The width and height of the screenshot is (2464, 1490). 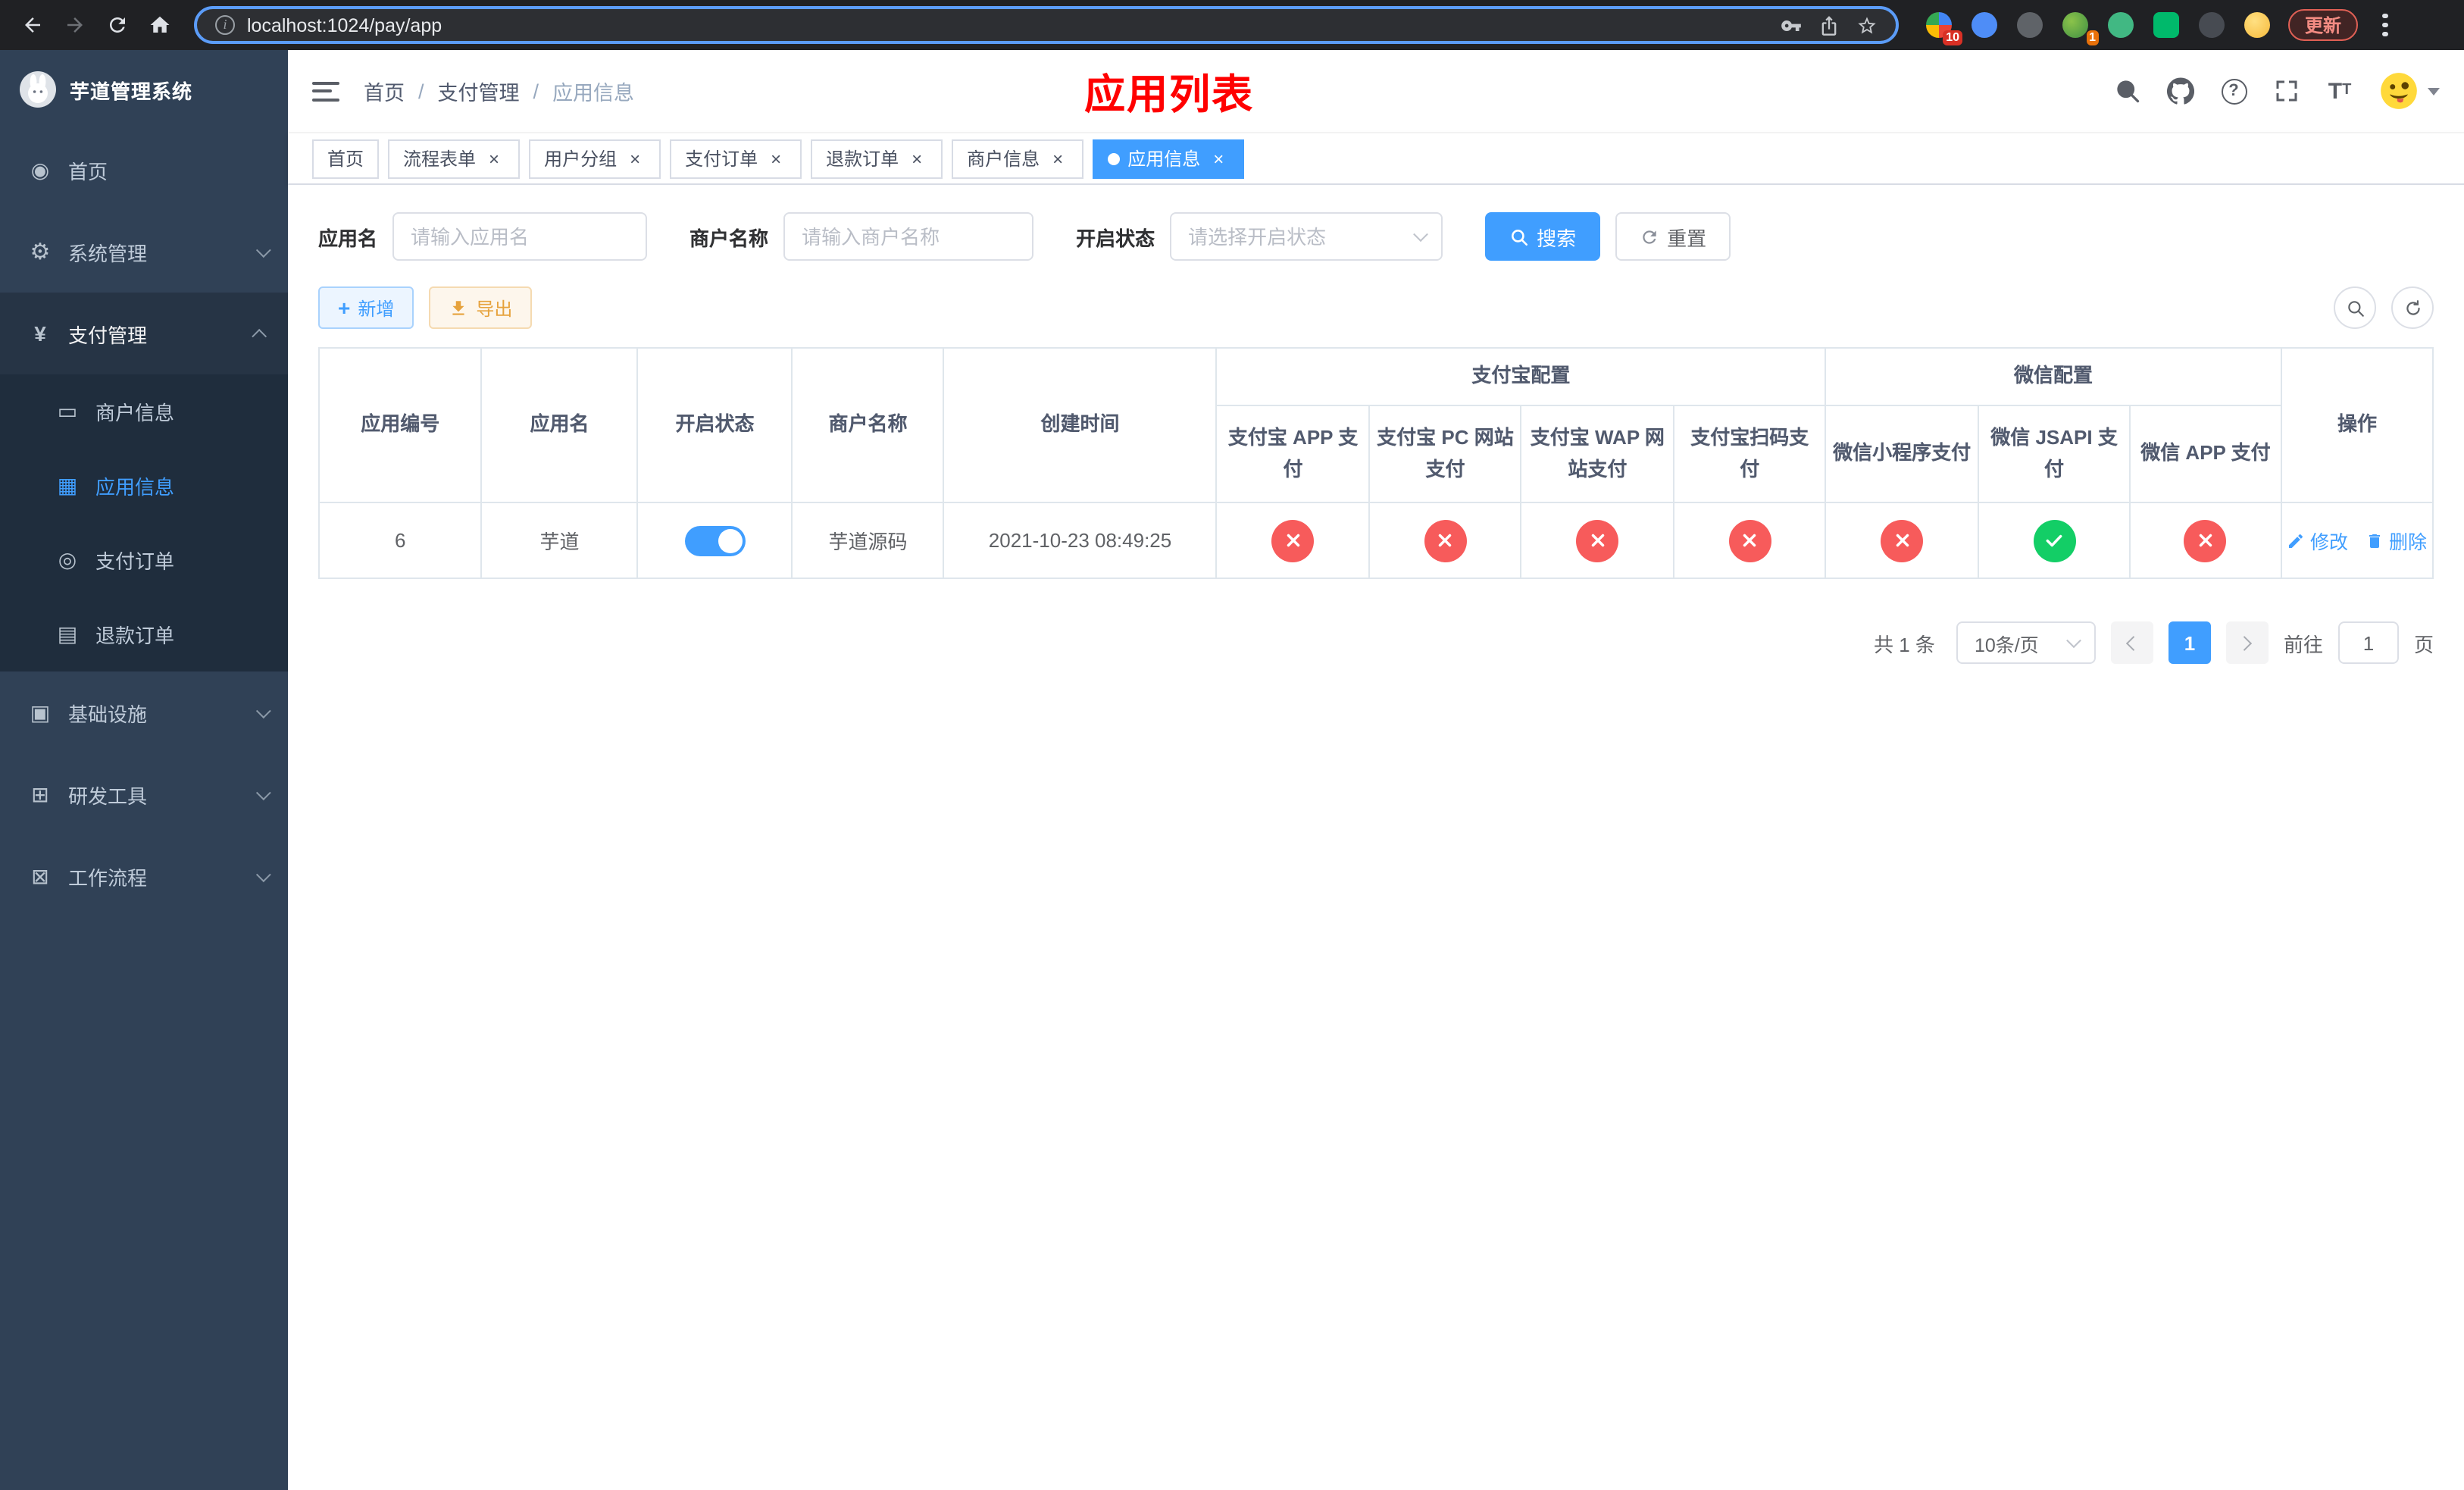 What do you see at coordinates (67, 634) in the screenshot?
I see `document-icon` at bounding box center [67, 634].